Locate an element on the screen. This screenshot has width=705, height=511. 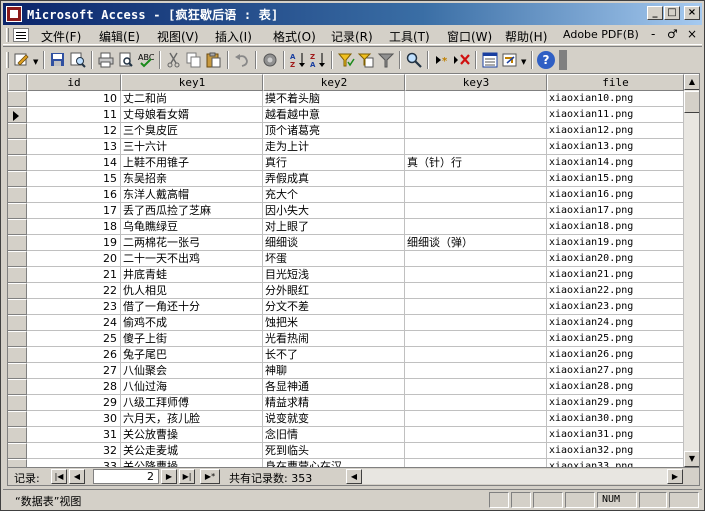
file-cell: xiaoxian13.png is located at coordinates (615, 147).